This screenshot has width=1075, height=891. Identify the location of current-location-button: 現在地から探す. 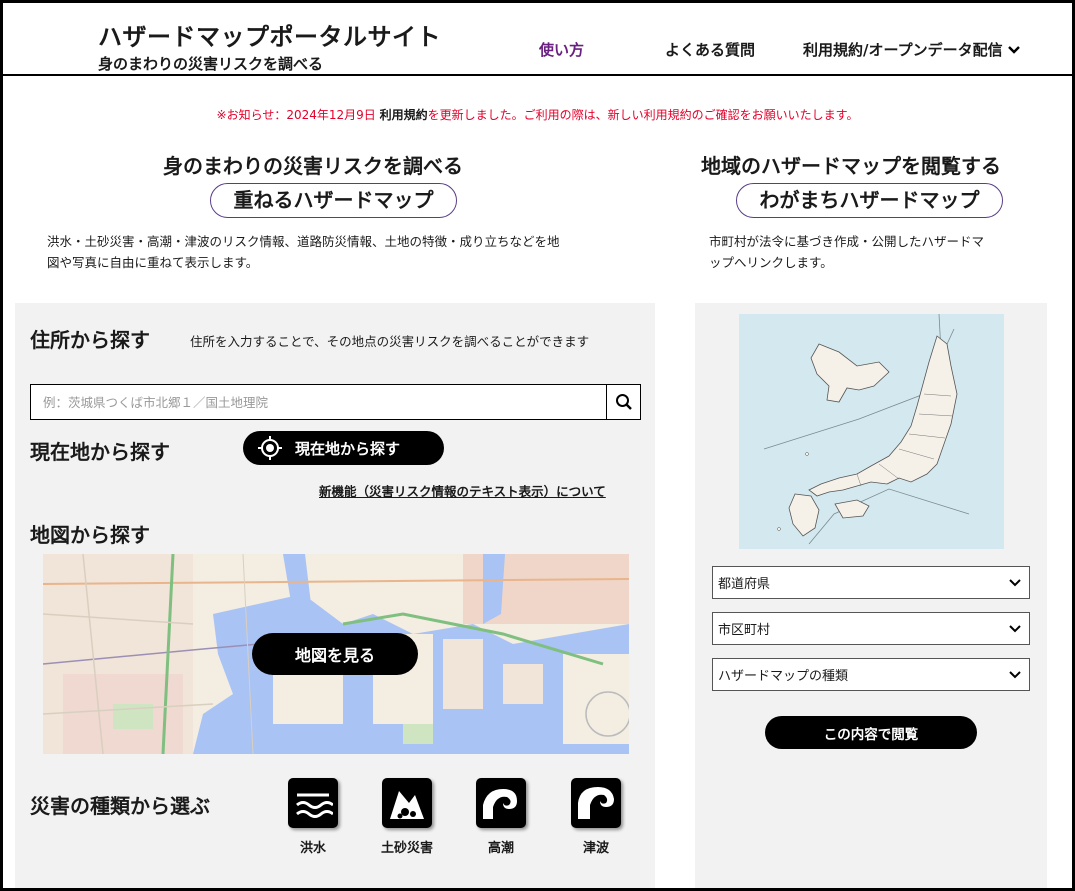
(343, 448).